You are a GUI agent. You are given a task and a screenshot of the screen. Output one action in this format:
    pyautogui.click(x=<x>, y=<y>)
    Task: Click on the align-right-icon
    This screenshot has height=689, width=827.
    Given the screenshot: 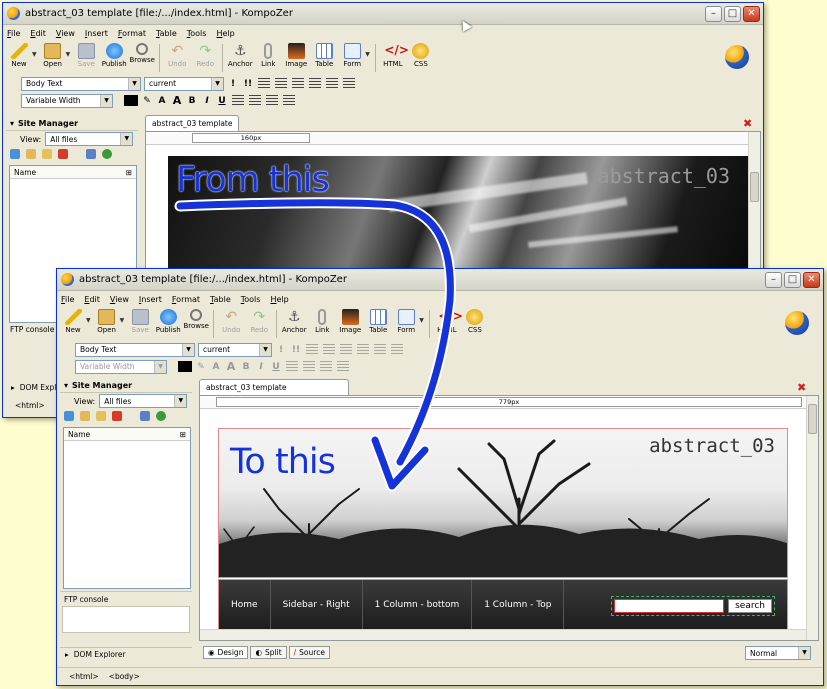 What is the action you would take?
    pyautogui.click(x=349, y=83)
    